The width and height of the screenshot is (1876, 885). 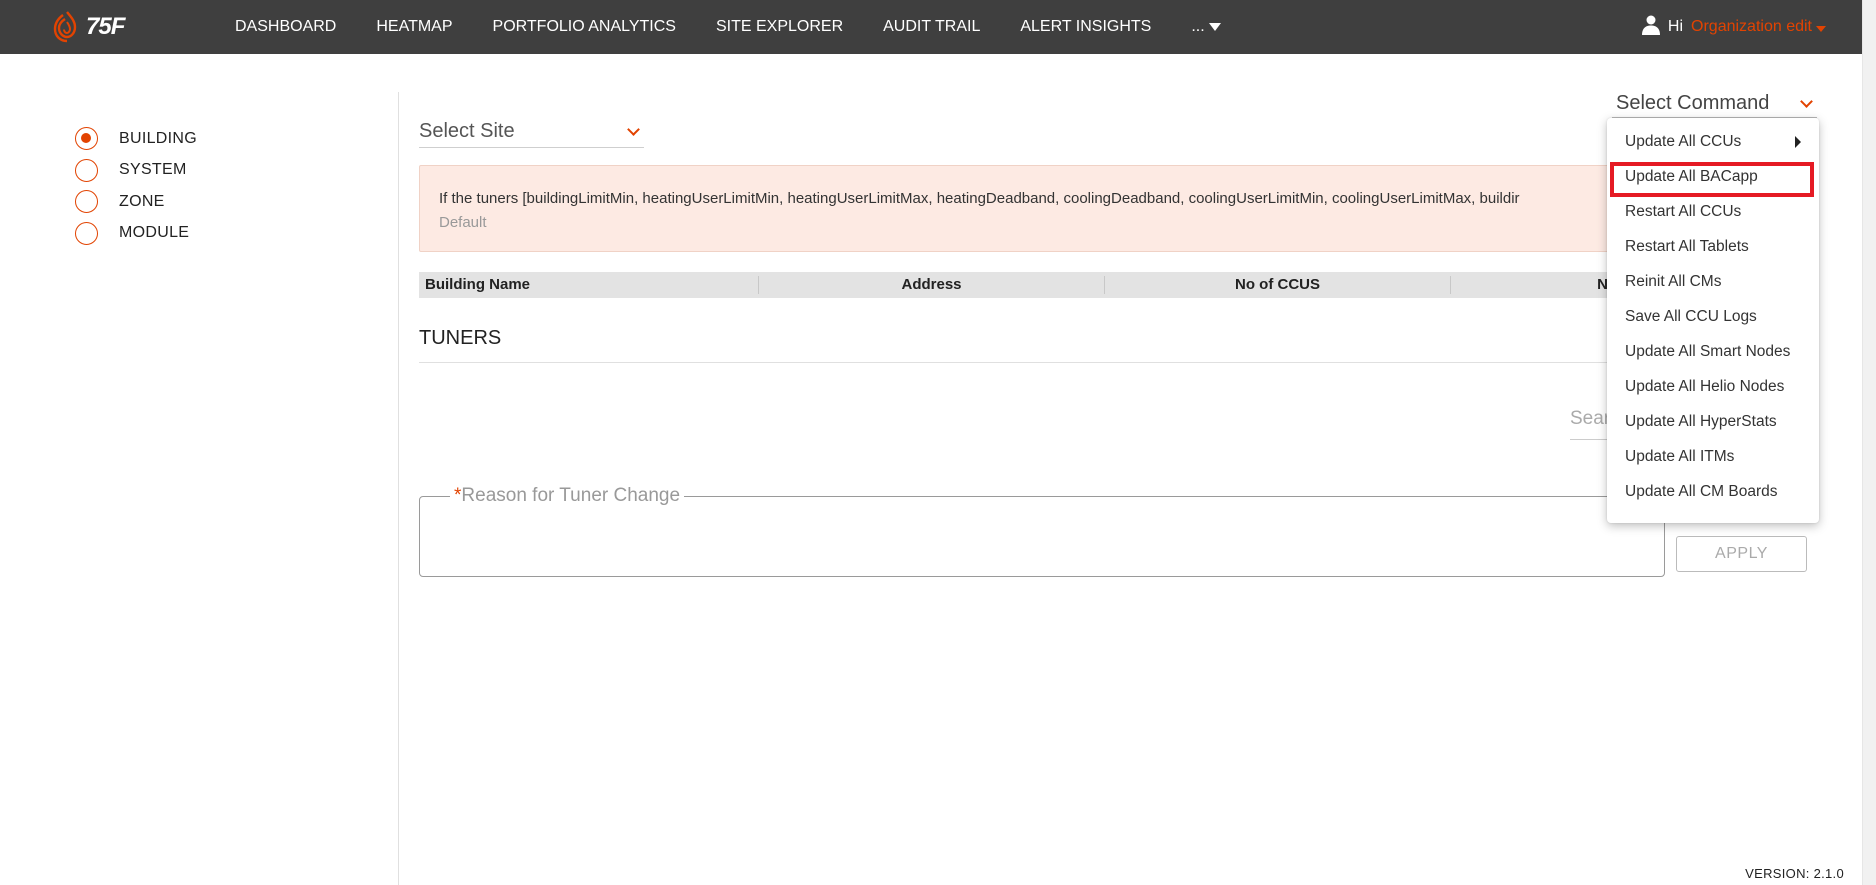 I want to click on reason-label: *Reason for Tuner Change, so click(x=567, y=496).